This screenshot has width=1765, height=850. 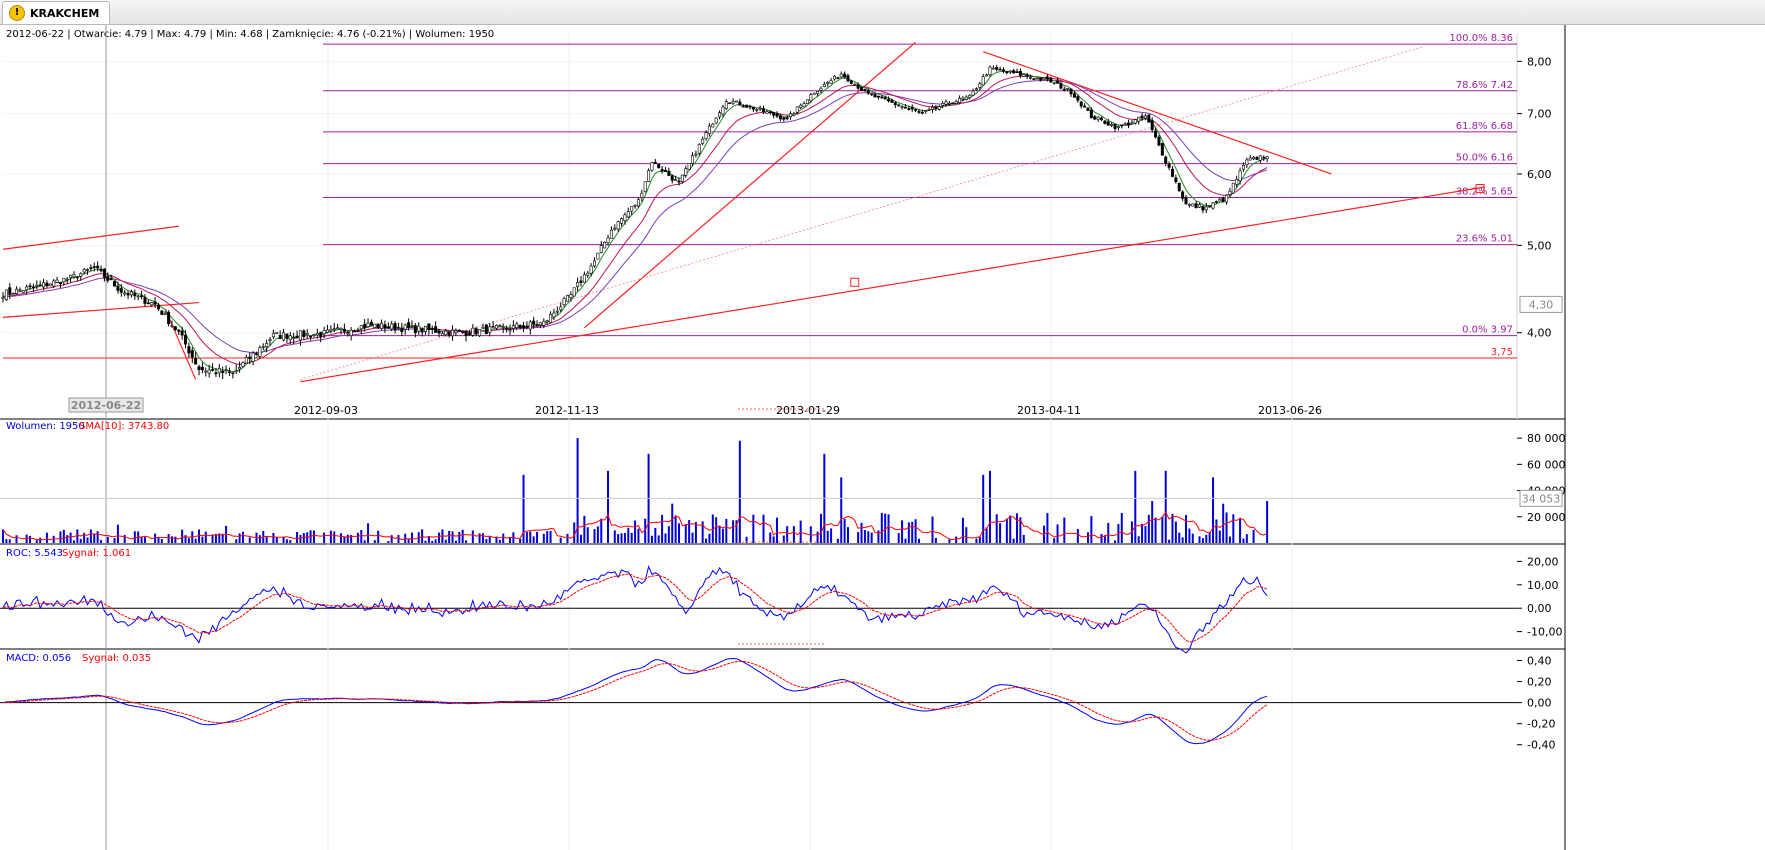 What do you see at coordinates (1539, 703) in the screenshot?
I see `y-tick-label: 0,00` at bounding box center [1539, 703].